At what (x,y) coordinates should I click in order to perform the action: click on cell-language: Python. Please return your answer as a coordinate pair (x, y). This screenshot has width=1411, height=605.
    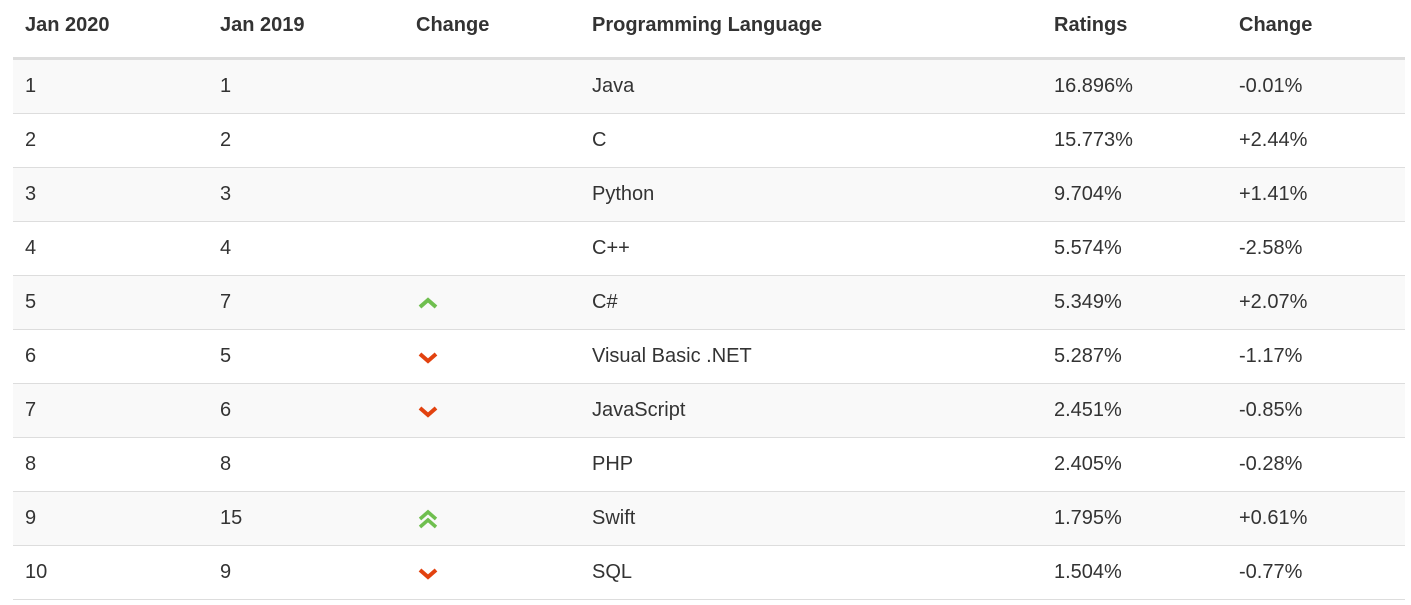
    Looking at the image, I should click on (623, 194).